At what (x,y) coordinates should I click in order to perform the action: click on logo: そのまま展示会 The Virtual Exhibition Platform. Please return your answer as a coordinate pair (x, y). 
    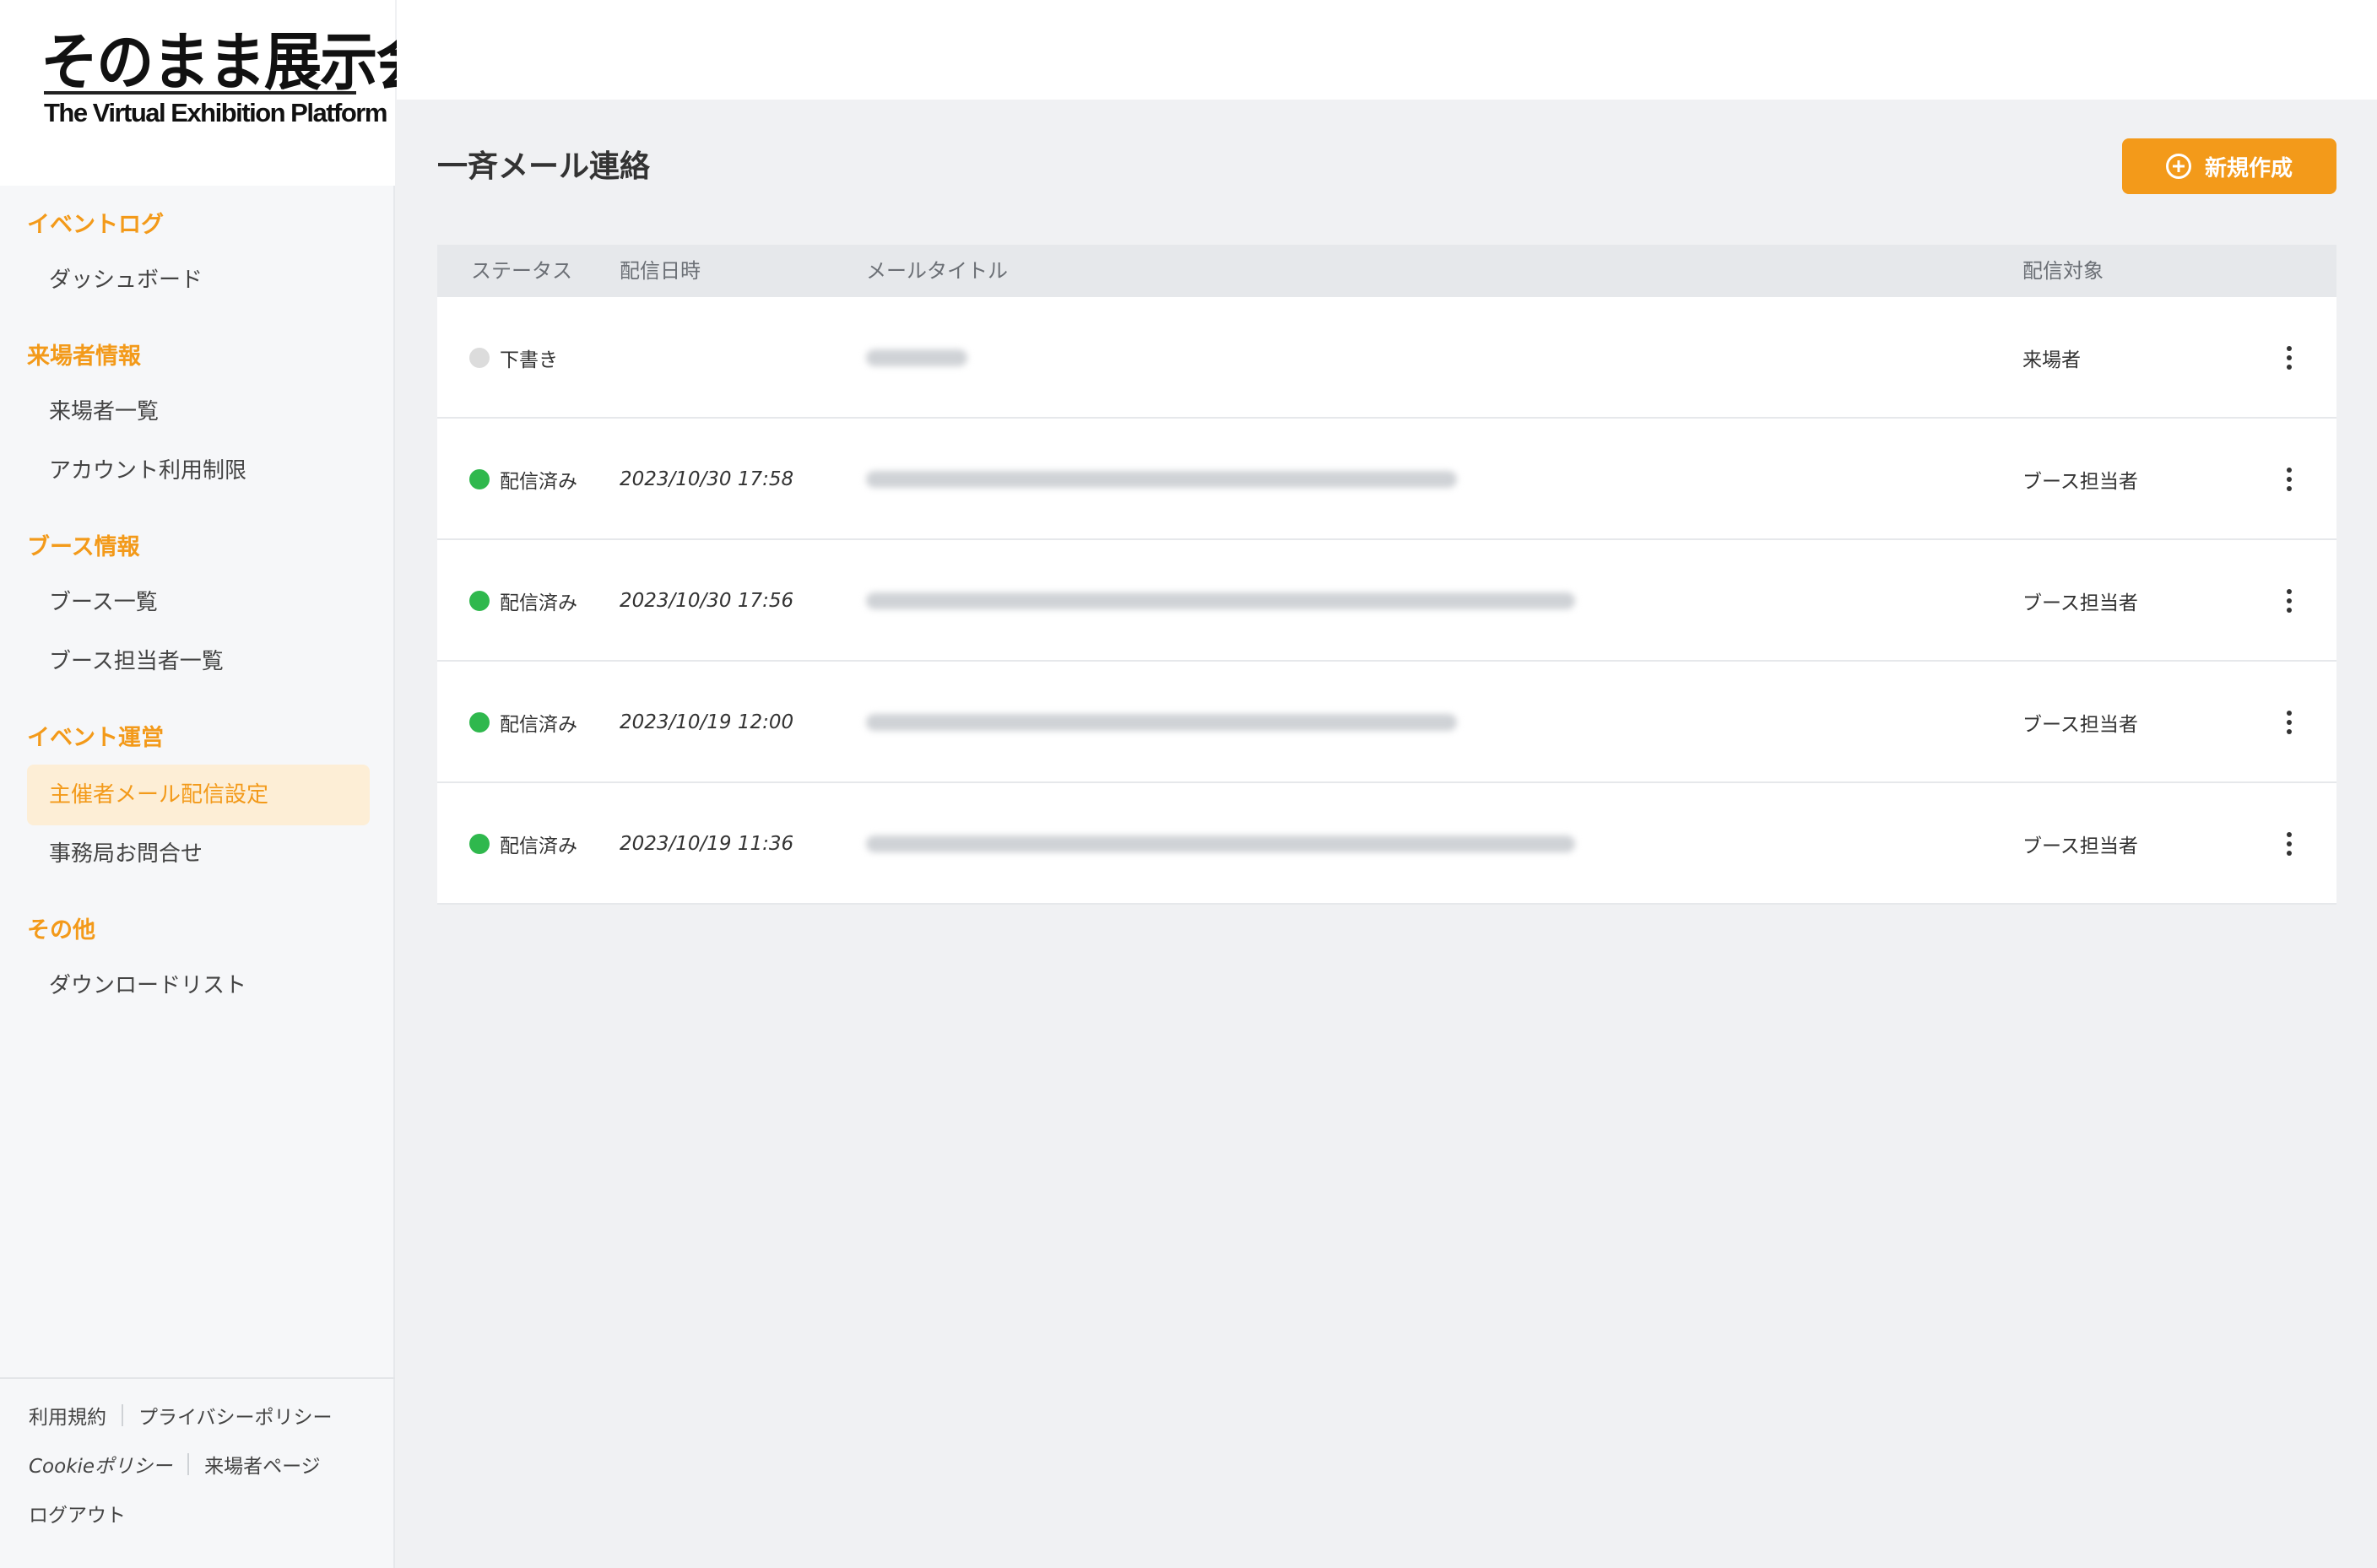
    Looking at the image, I should click on (217, 93).